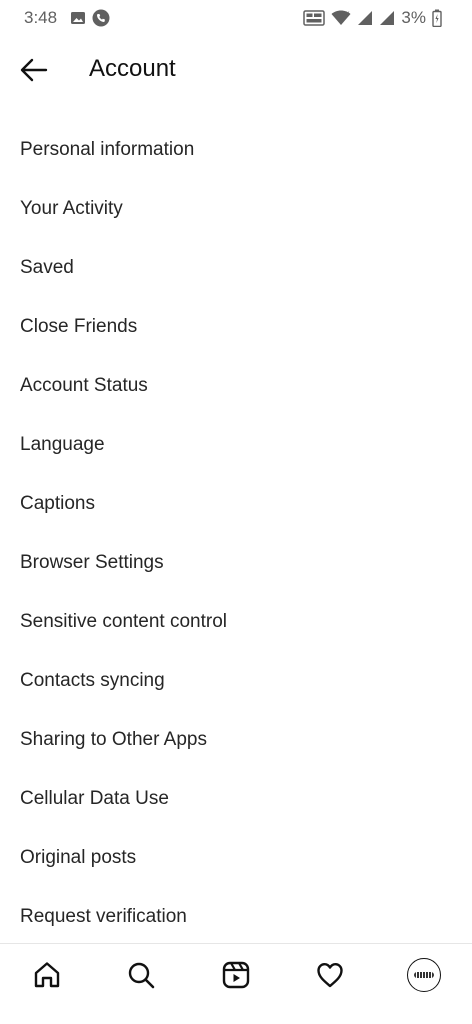  I want to click on menu-item-cellular-data-use: Cellular Data Use, so click(236, 798).